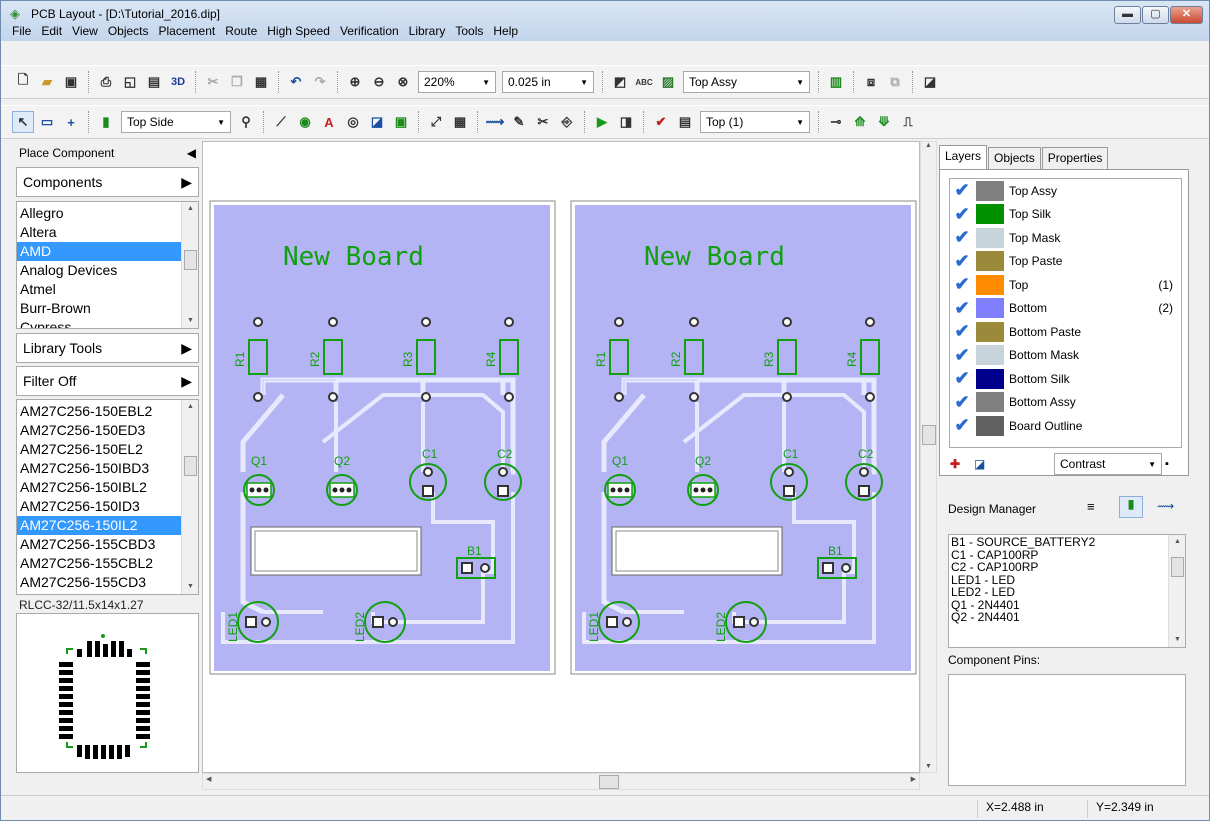  Describe the element at coordinates (436, 122) in the screenshot. I see `dimension-icon: ⤢` at that location.